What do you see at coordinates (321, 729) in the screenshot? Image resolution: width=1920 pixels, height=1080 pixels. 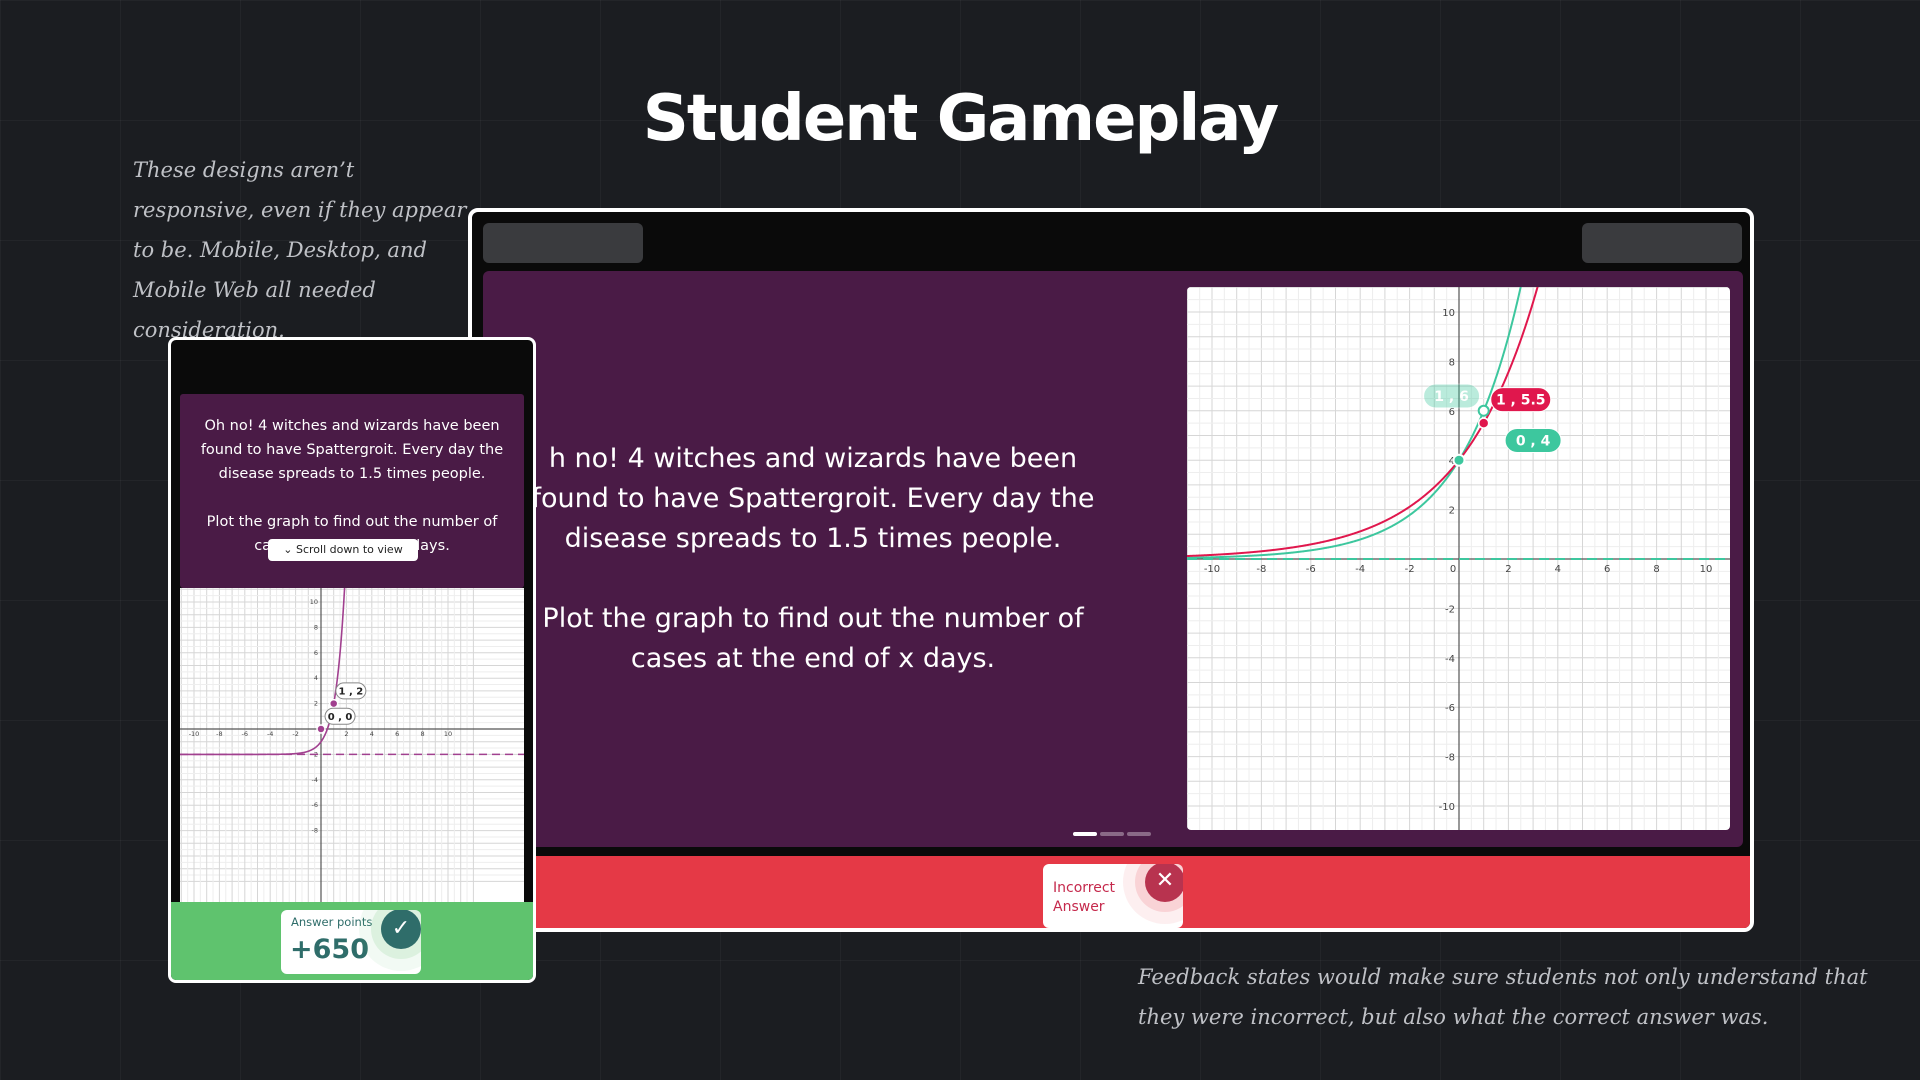 I see `point-origin` at bounding box center [321, 729].